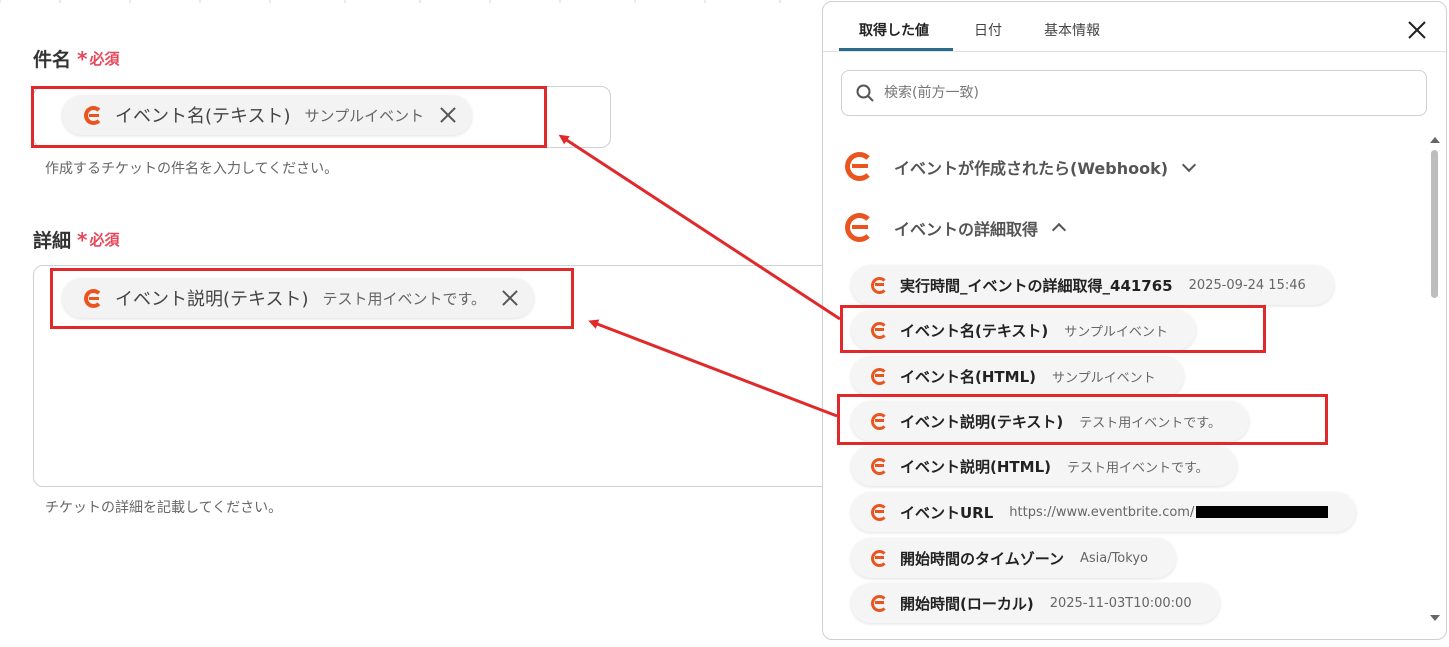 This screenshot has width=1449, height=647. I want to click on annotation-arrows, so click(699, 276).